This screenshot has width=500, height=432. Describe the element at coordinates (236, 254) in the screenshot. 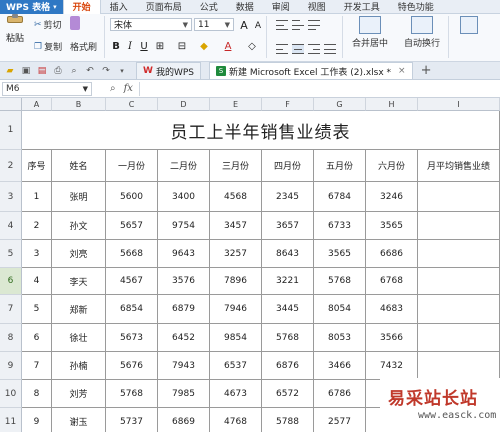

I see `table-cell: 3257` at that location.